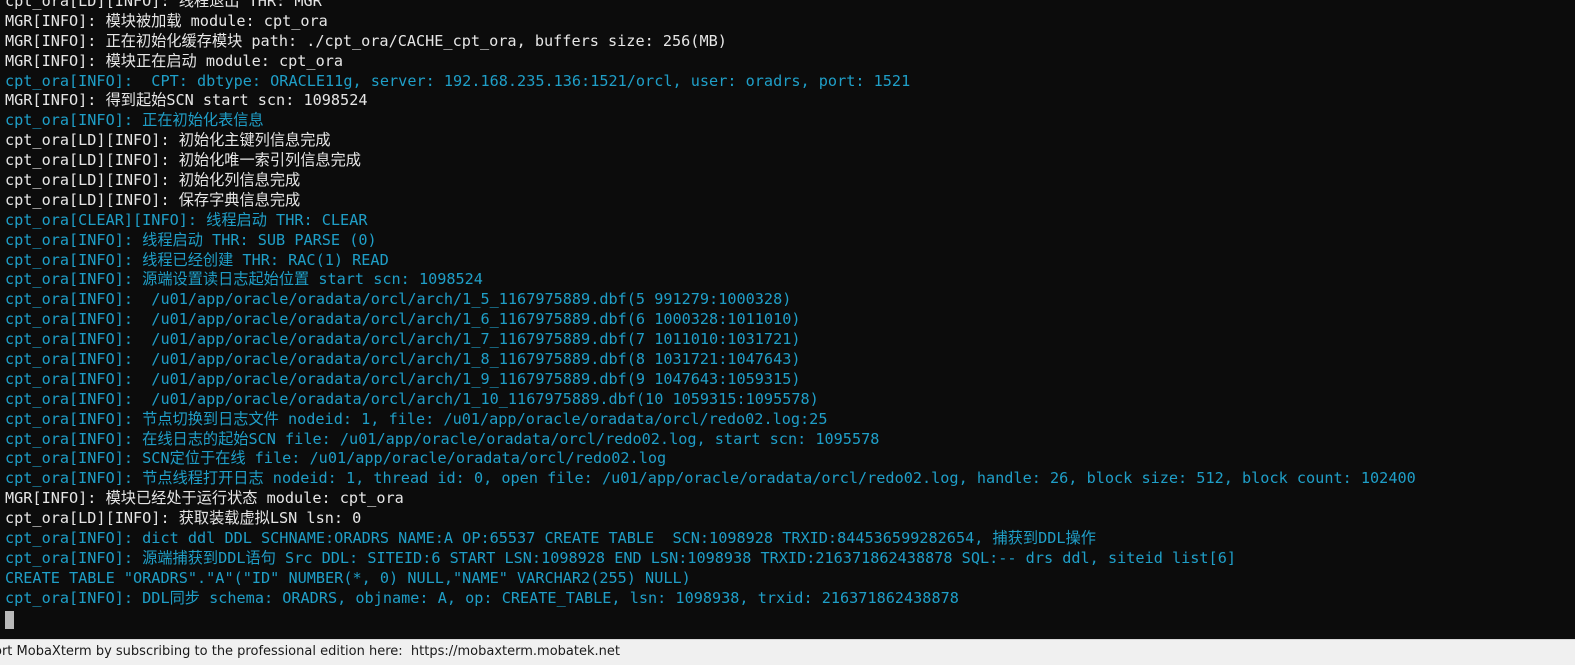  What do you see at coordinates (186, 219) in the screenshot?
I see `terminal-line: cpt_ora[CLEAR][INFO]: 线程启动 THR: CLEAR` at bounding box center [186, 219].